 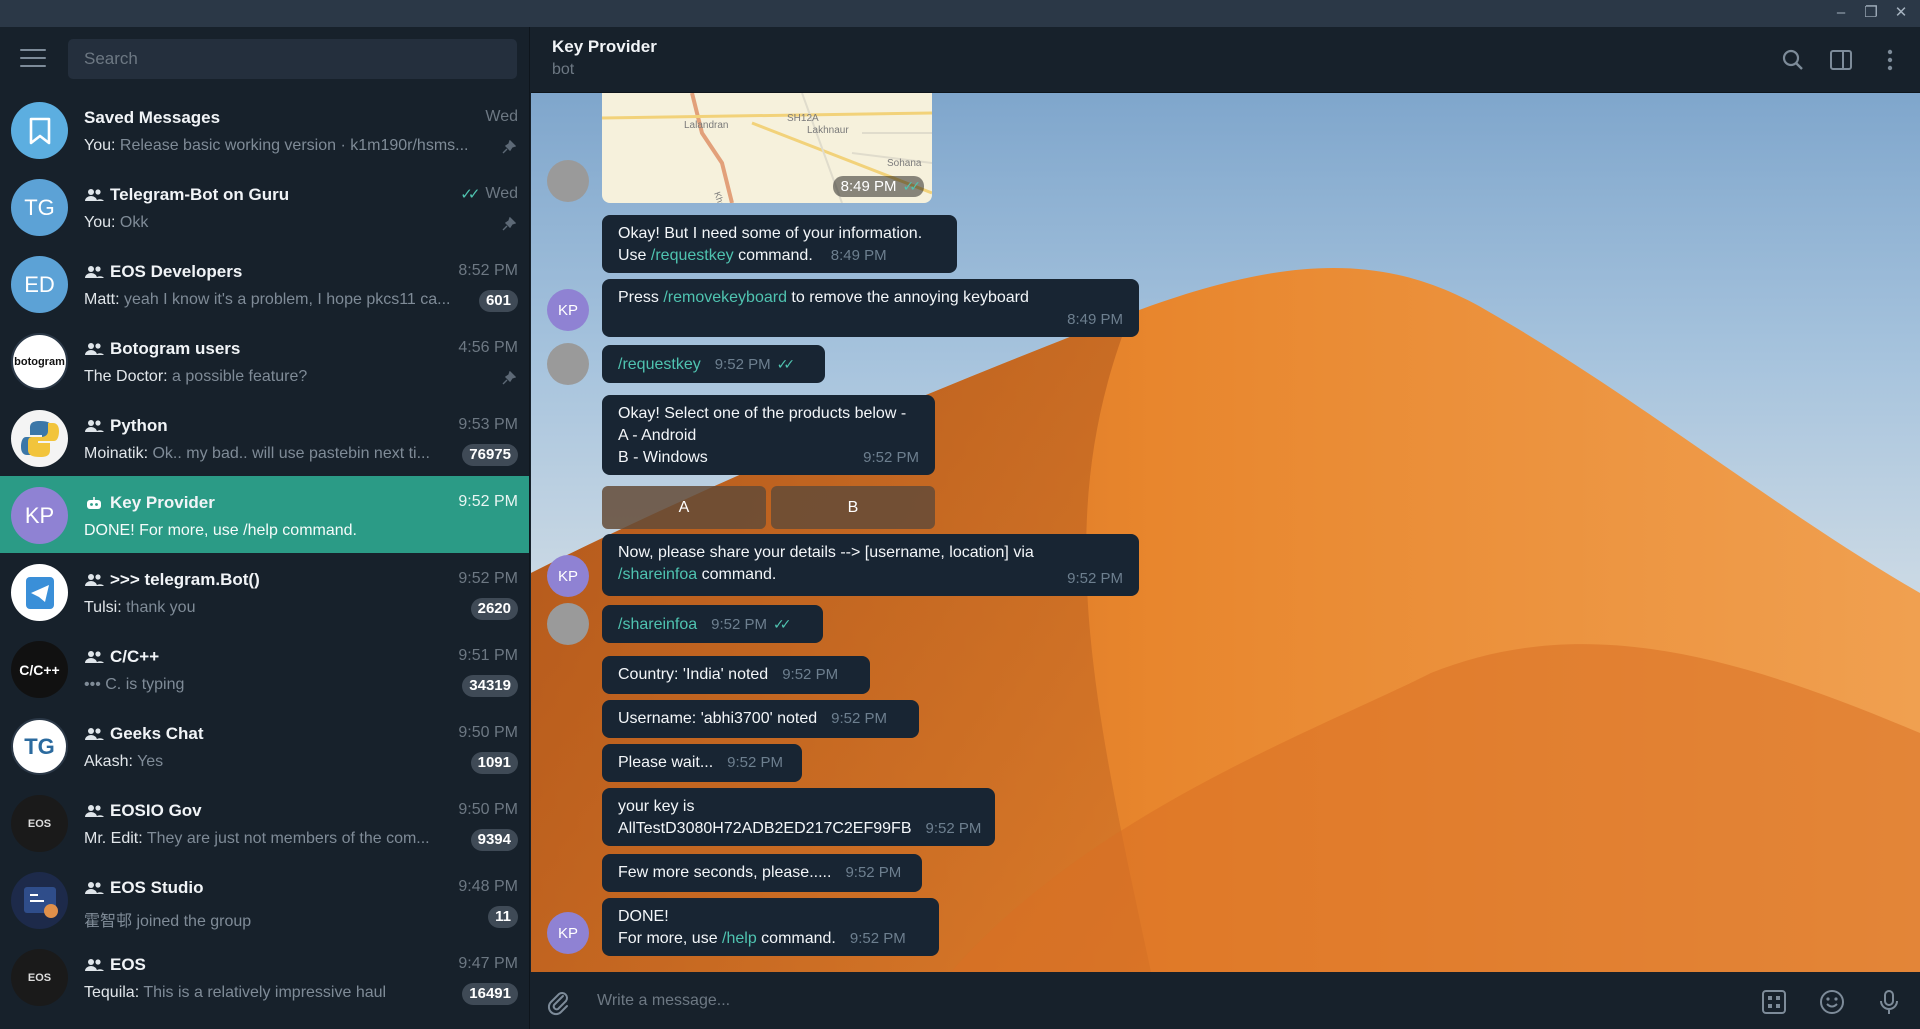 What do you see at coordinates (39, 515) in the screenshot?
I see `chat-avatar: KP` at bounding box center [39, 515].